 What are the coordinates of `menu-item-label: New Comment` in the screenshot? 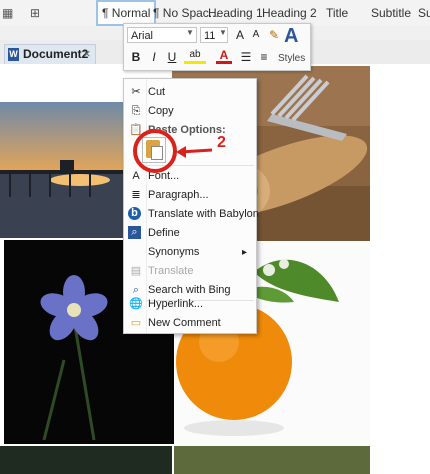 It's located at (184, 323).